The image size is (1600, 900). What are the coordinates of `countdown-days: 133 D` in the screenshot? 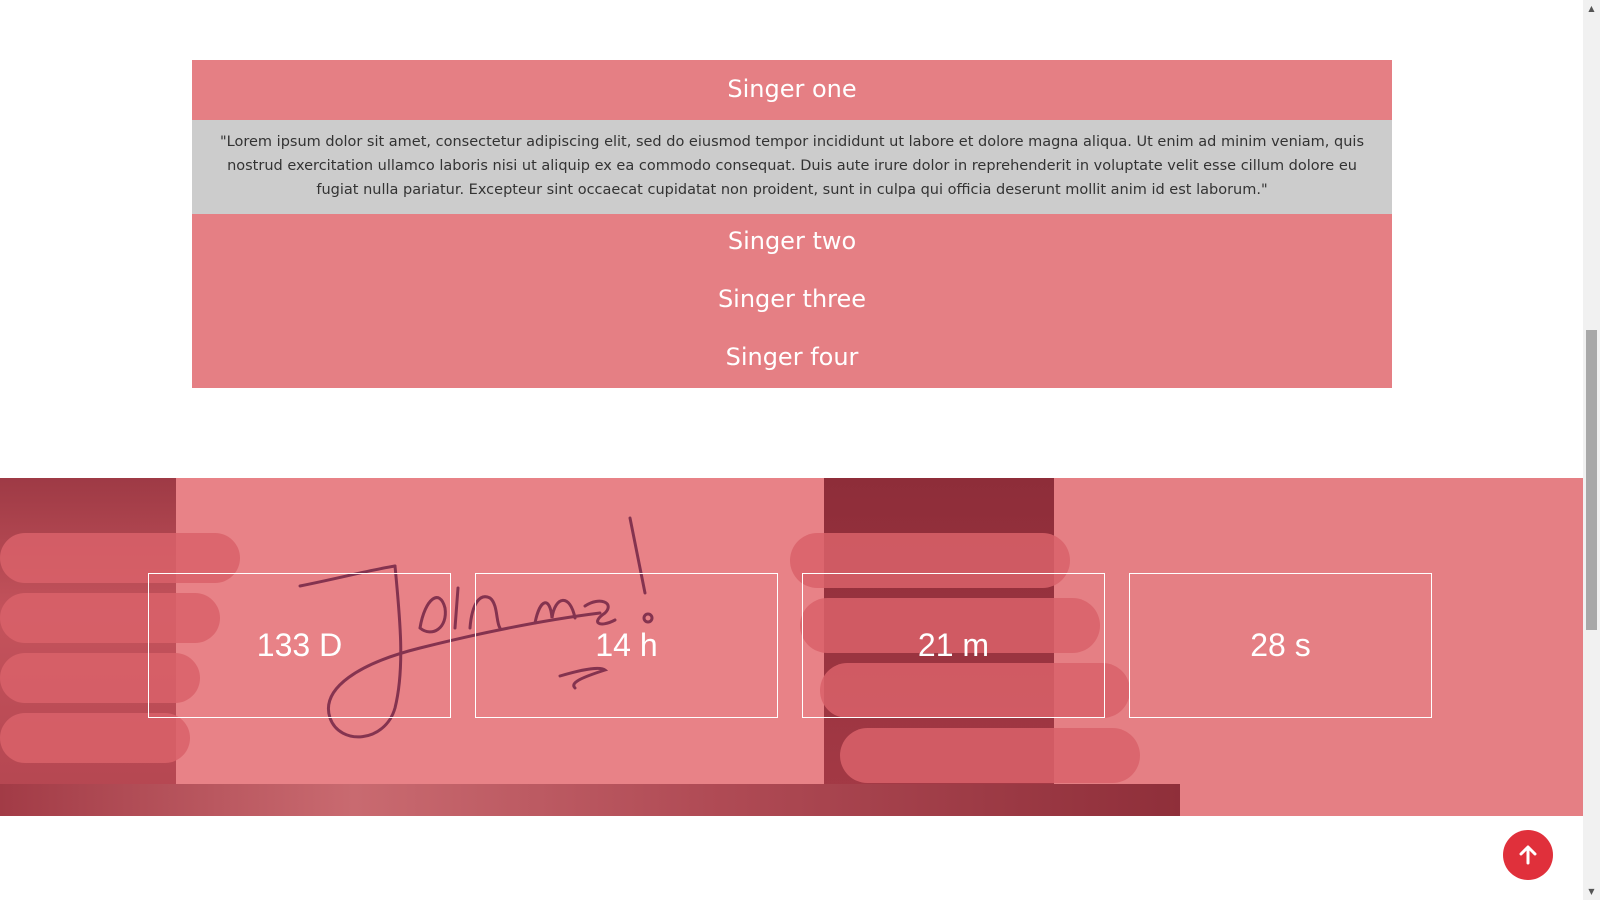 It's located at (299, 645).